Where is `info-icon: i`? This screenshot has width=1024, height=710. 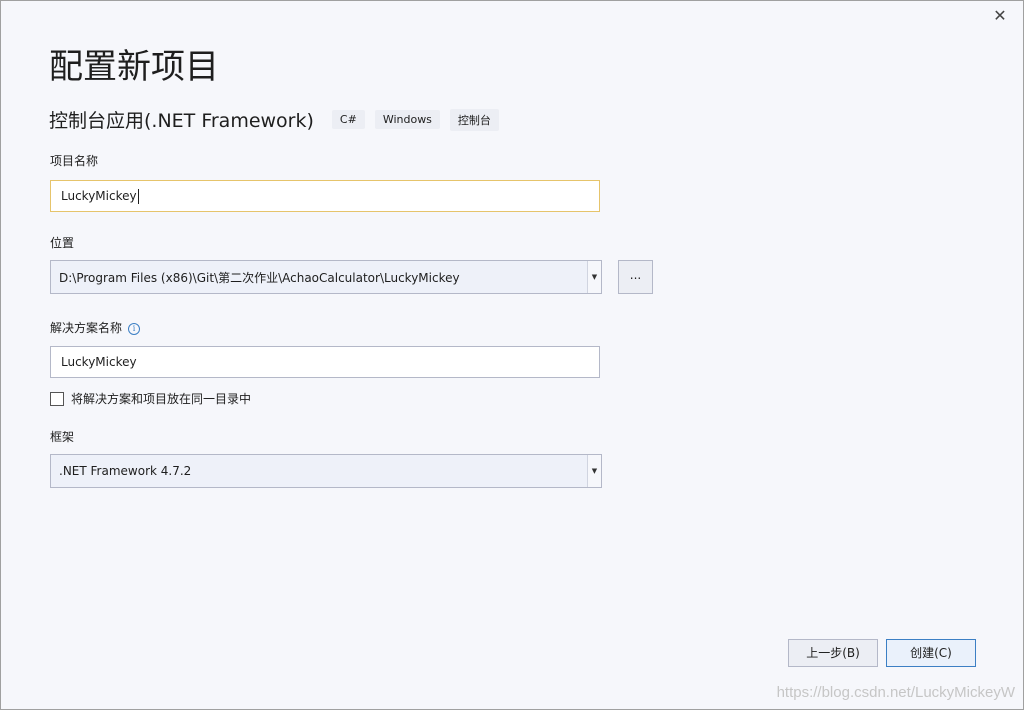 info-icon: i is located at coordinates (134, 328).